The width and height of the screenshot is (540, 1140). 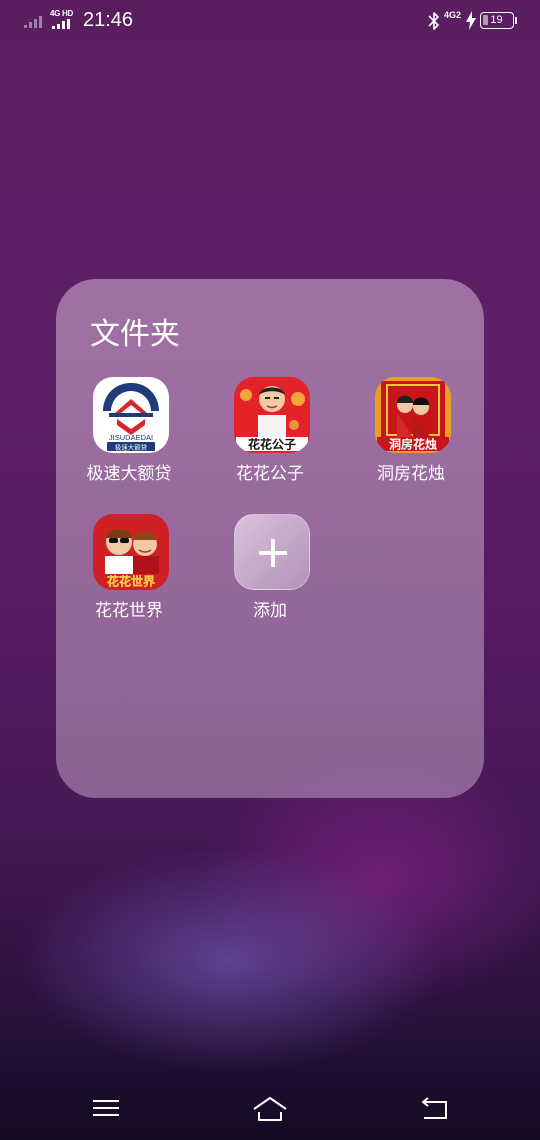 I want to click on add-app-button: 添加, so click(x=270, y=574).